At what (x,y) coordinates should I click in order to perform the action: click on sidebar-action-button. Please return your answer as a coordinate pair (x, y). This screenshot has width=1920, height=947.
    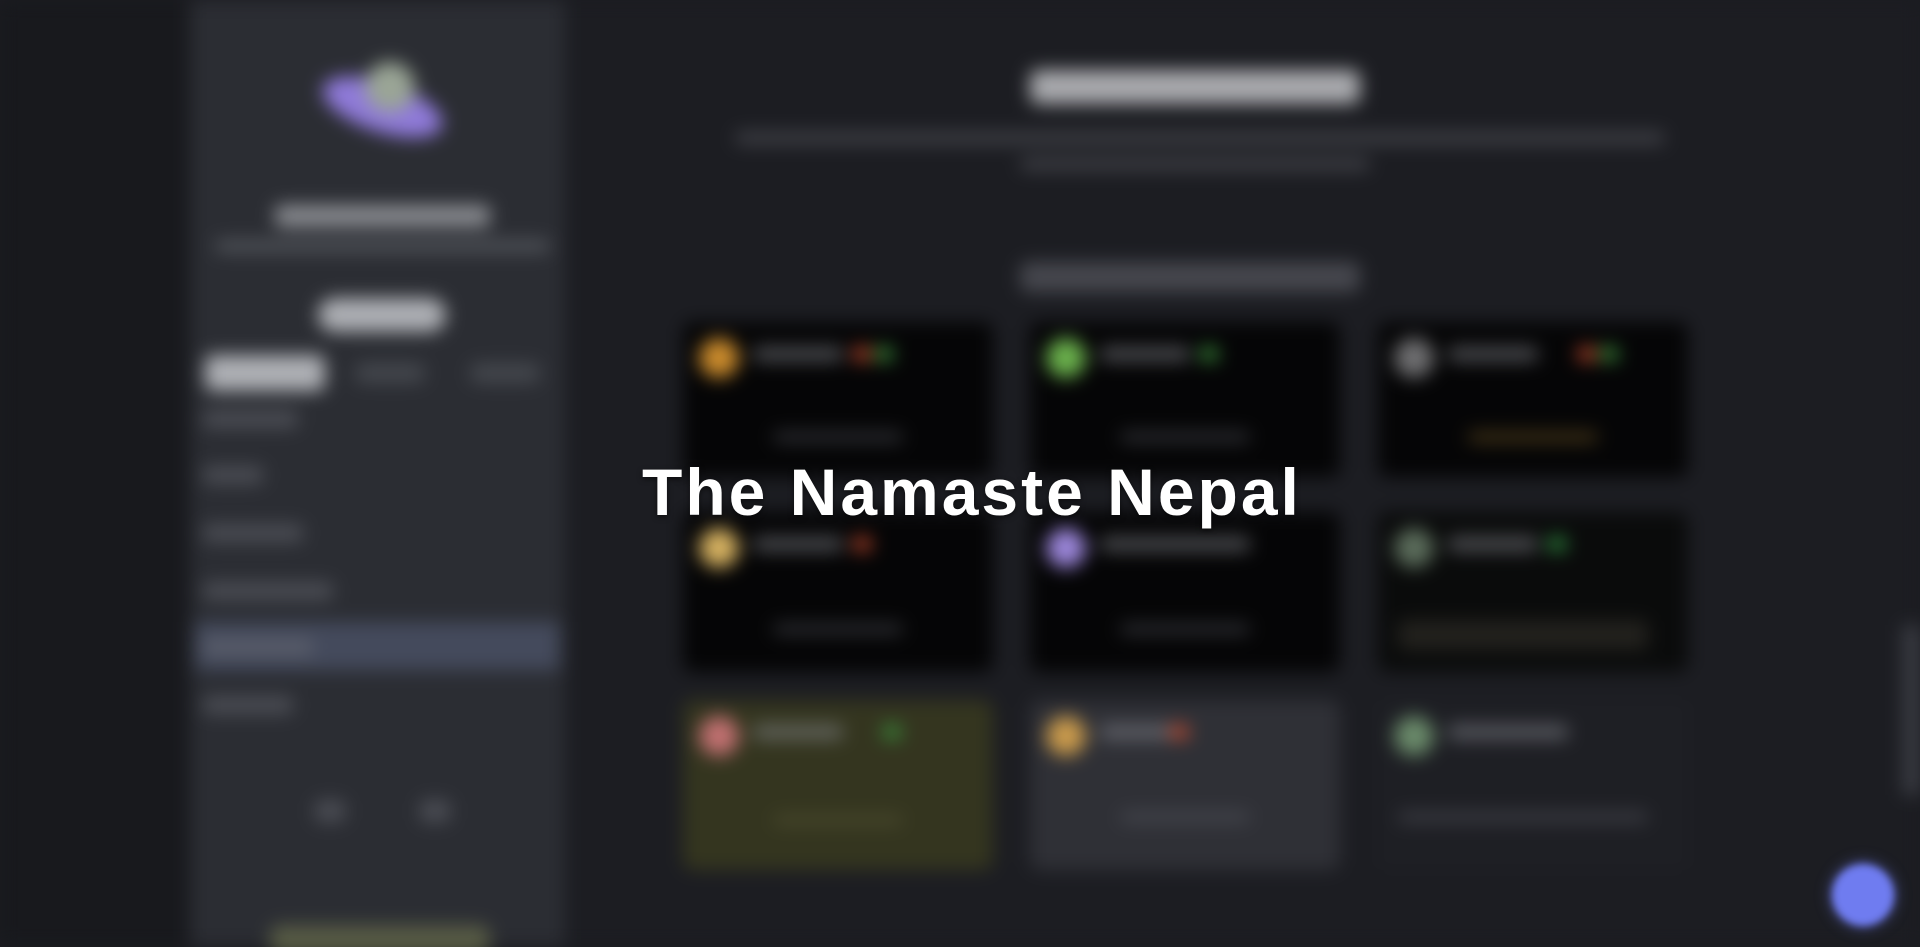
    Looking at the image, I should click on (382, 315).